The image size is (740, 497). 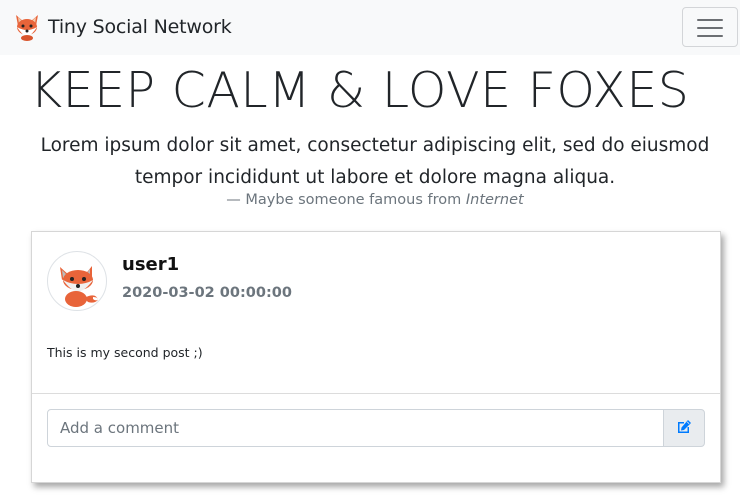 What do you see at coordinates (77, 281) in the screenshot?
I see `fox-avatar-icon` at bounding box center [77, 281].